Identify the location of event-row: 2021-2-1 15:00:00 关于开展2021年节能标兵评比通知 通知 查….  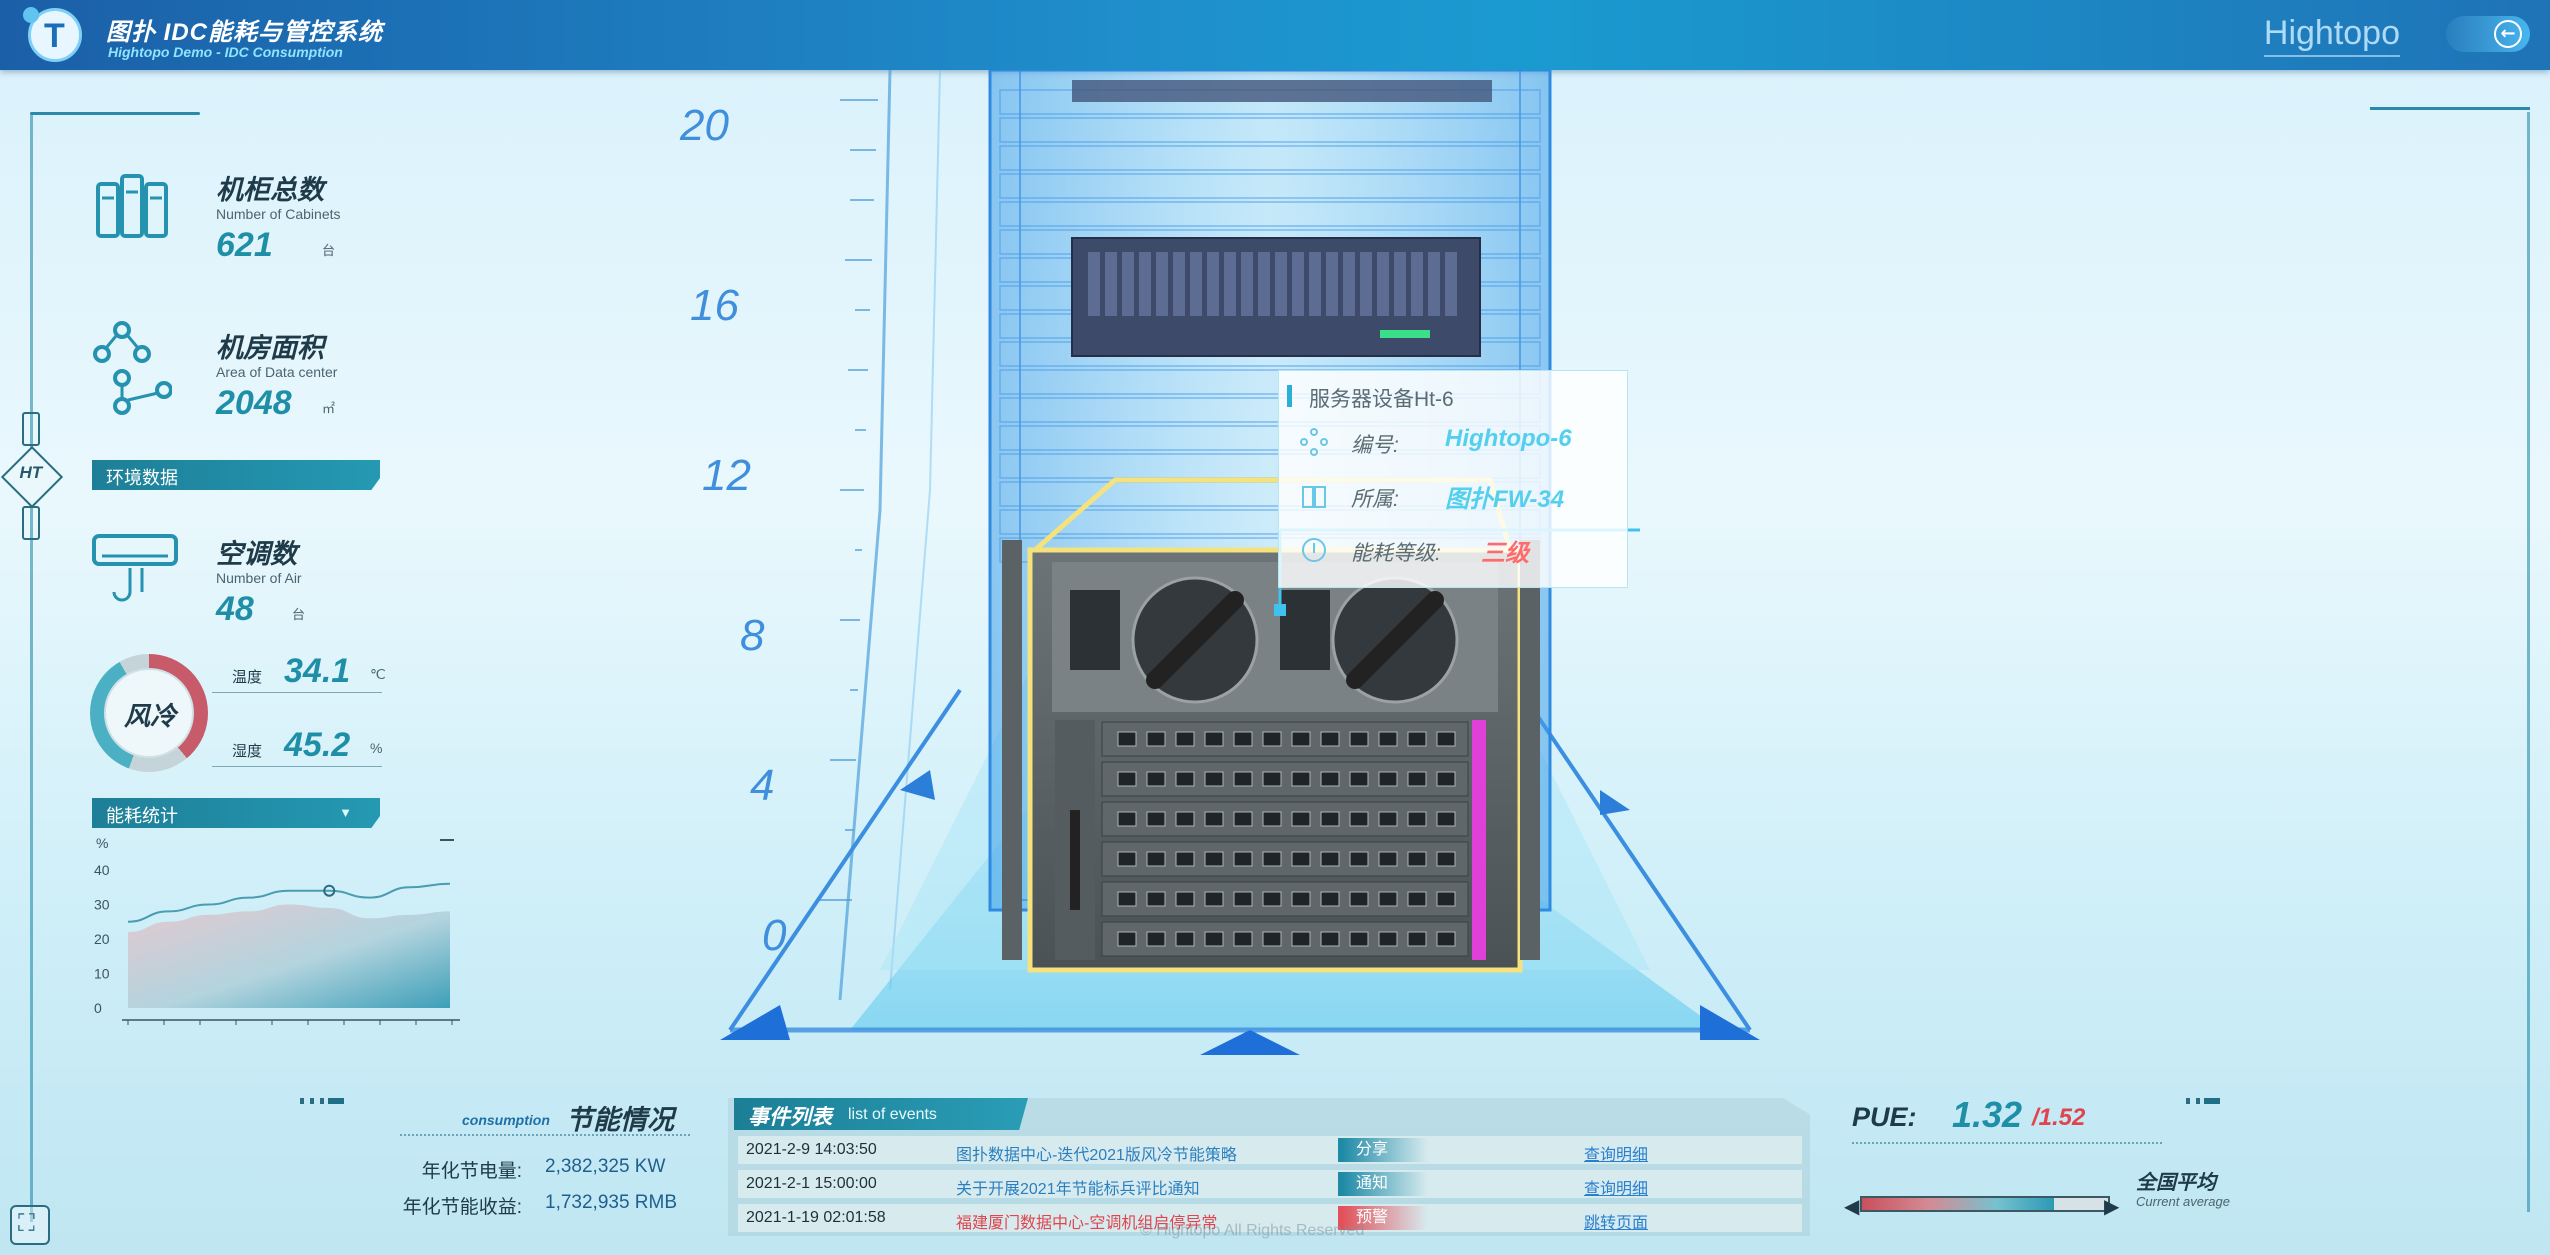
(1270, 1184).